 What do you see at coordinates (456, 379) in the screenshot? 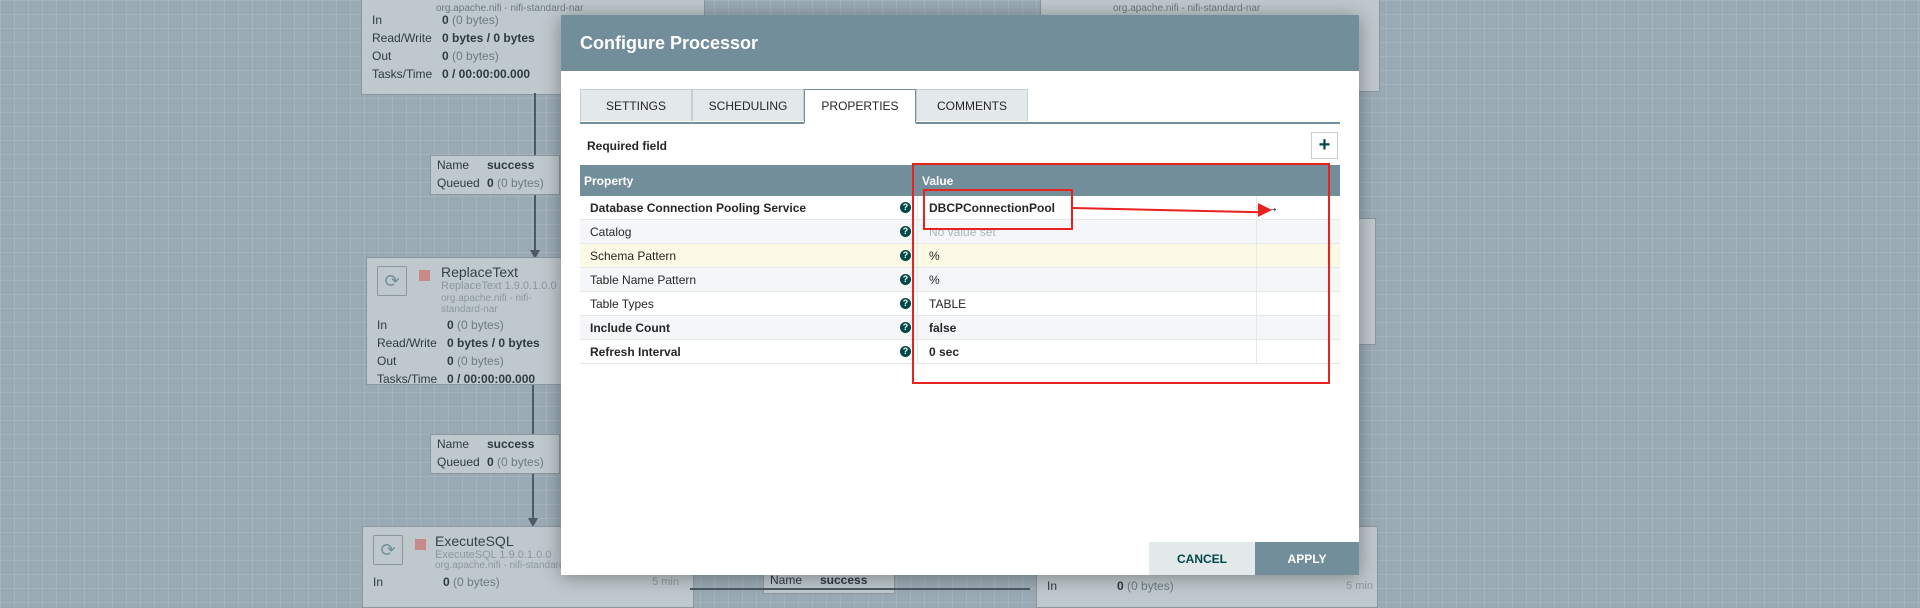
I see `stat-tasks: Tasks/Time 0 / 00:00:00.000` at bounding box center [456, 379].